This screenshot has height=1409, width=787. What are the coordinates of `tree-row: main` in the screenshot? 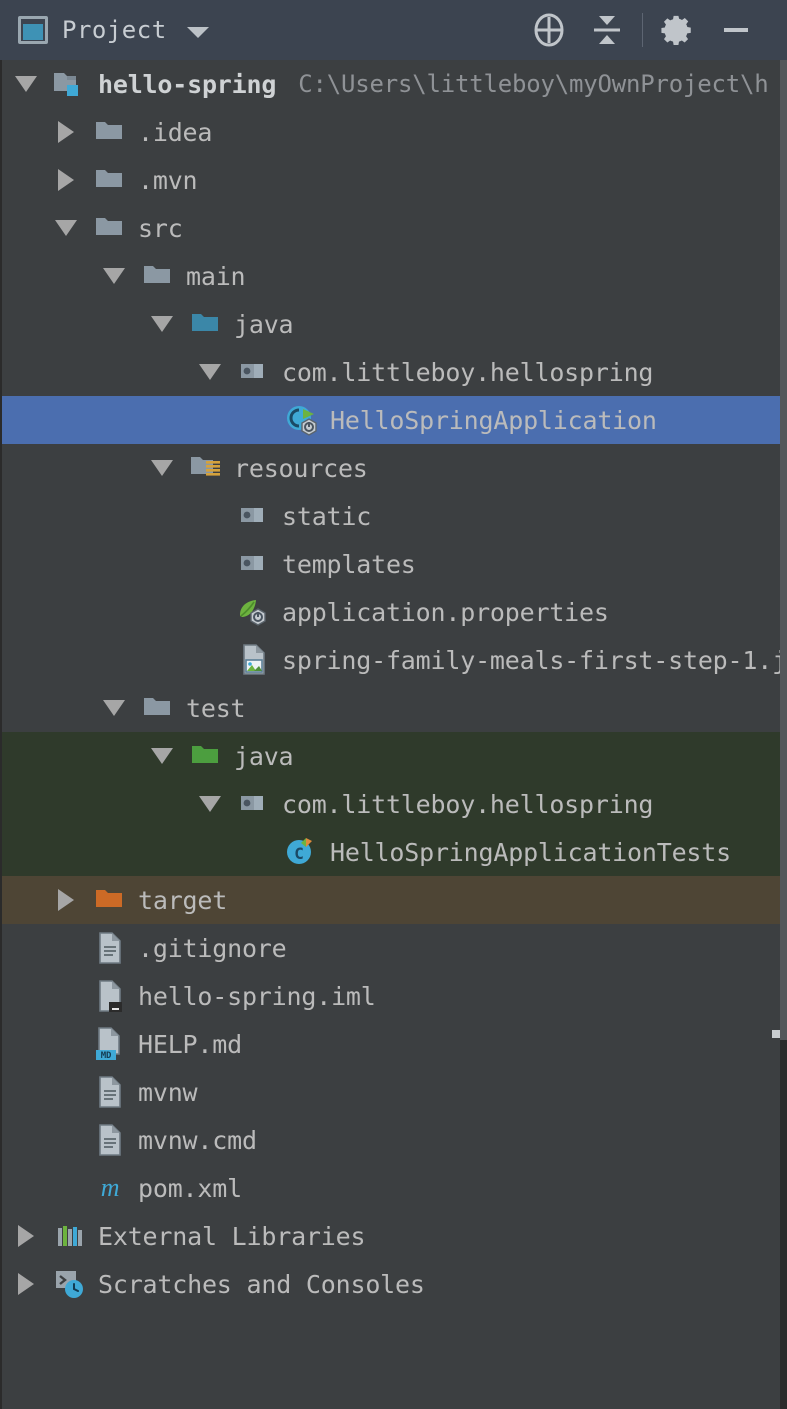 It's located at (394, 276).